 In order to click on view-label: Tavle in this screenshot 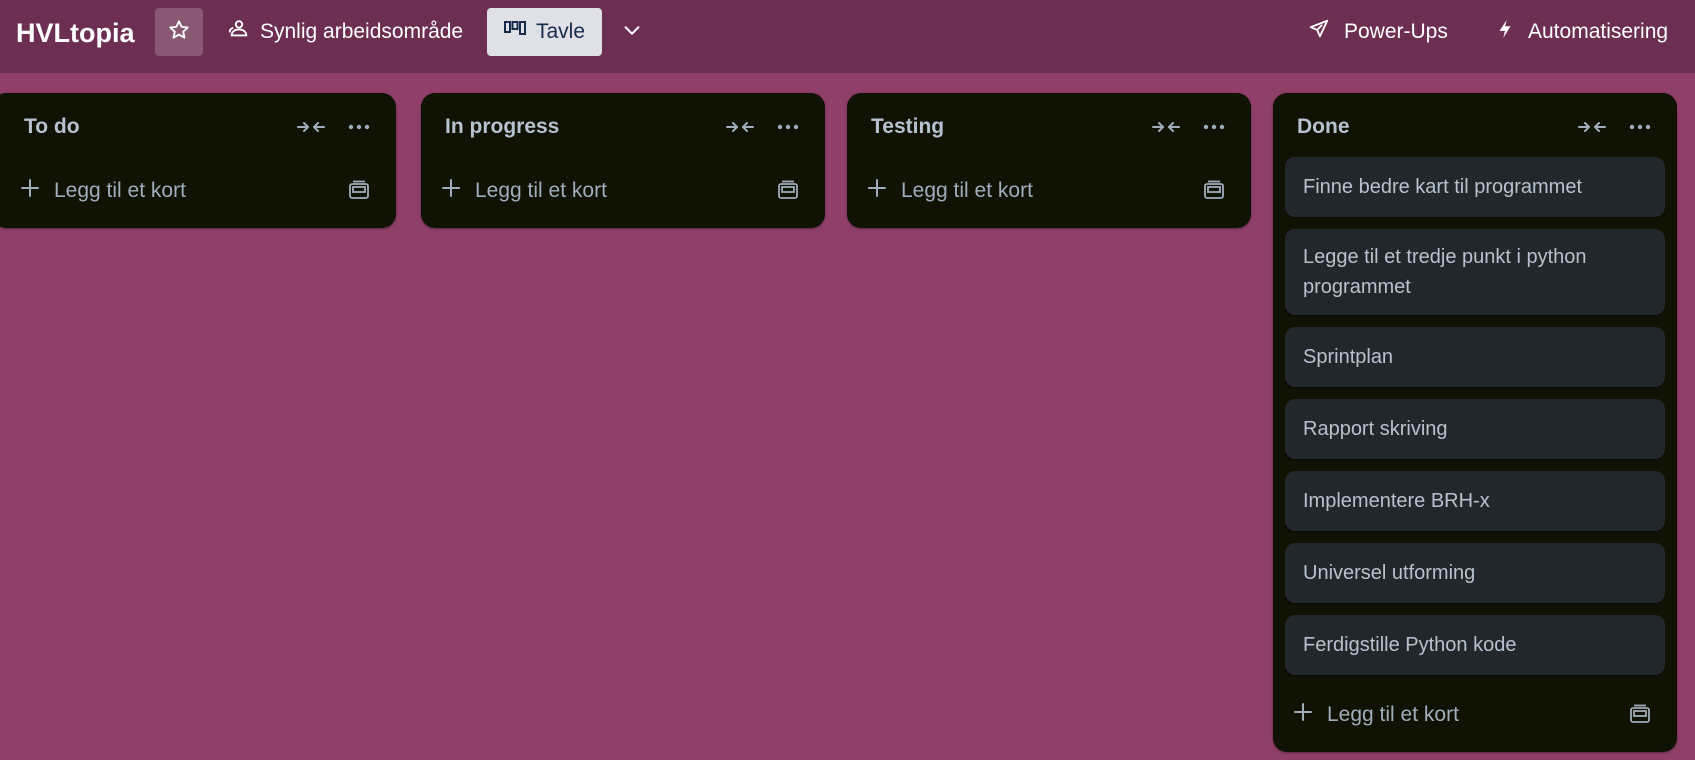, I will do `click(560, 31)`.